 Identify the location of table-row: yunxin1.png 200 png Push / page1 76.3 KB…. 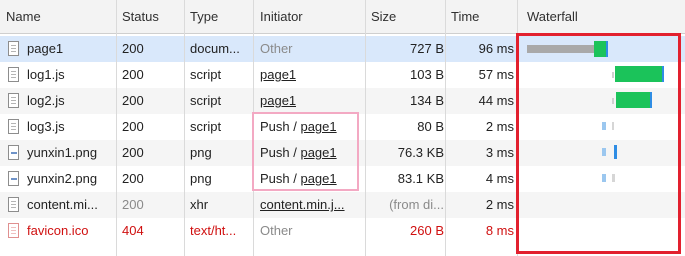
(342, 153).